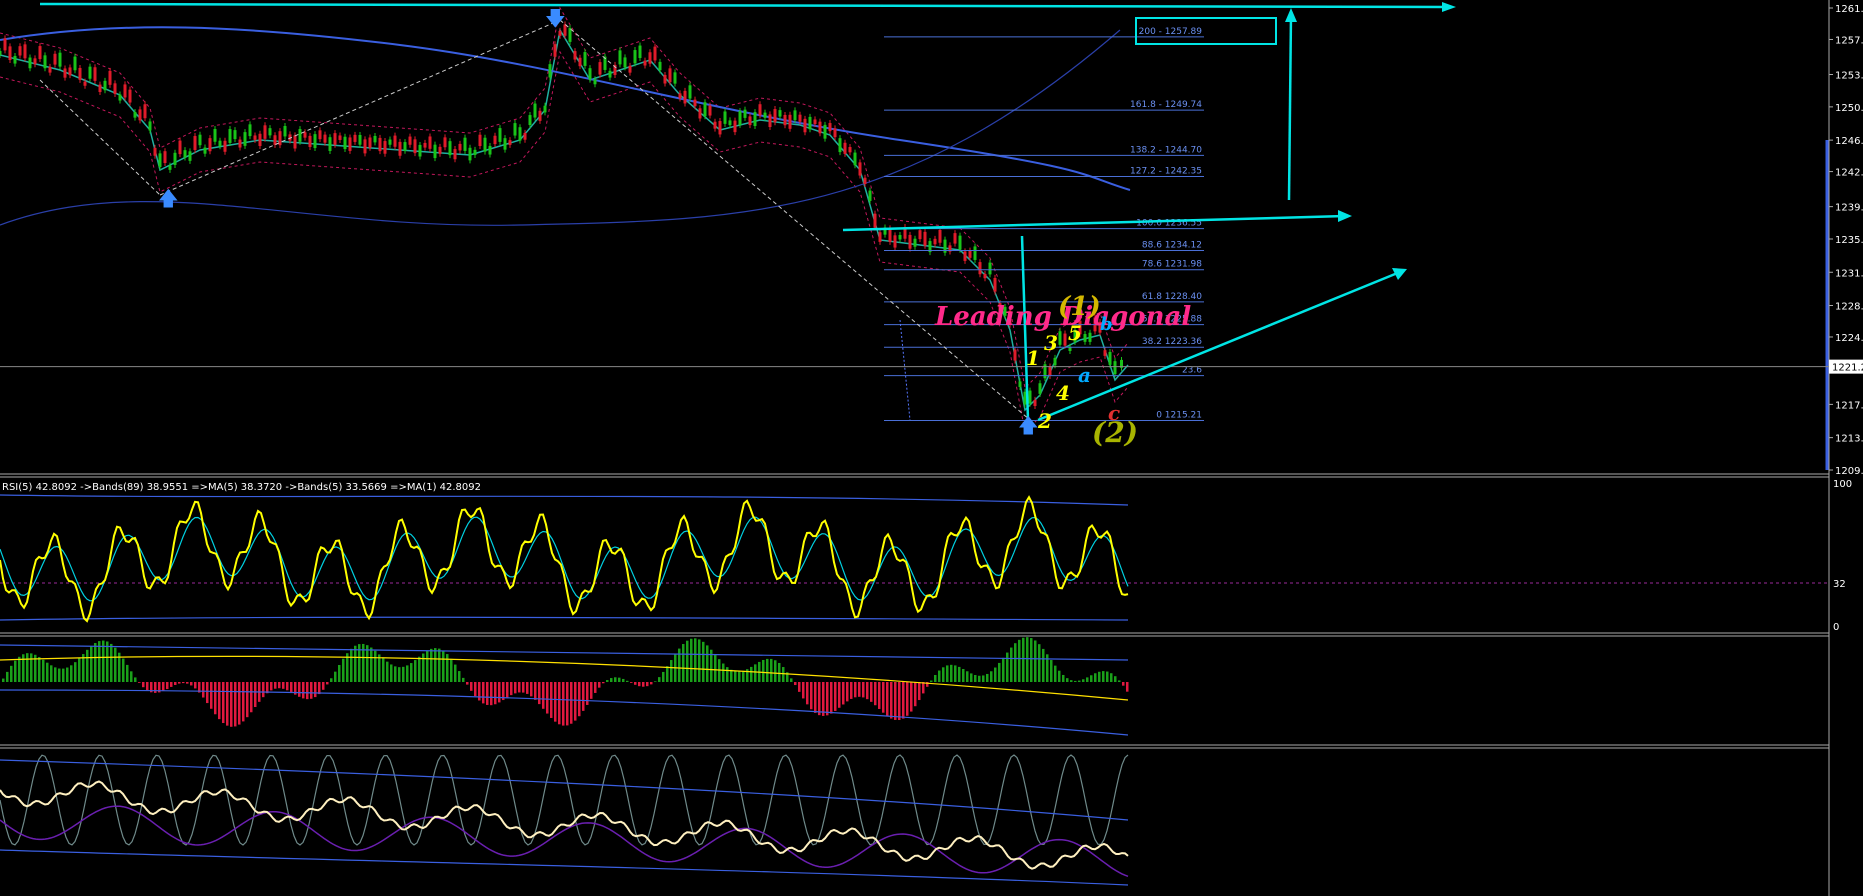  I want to click on rsi-tick-100: 100, so click(1842, 484).